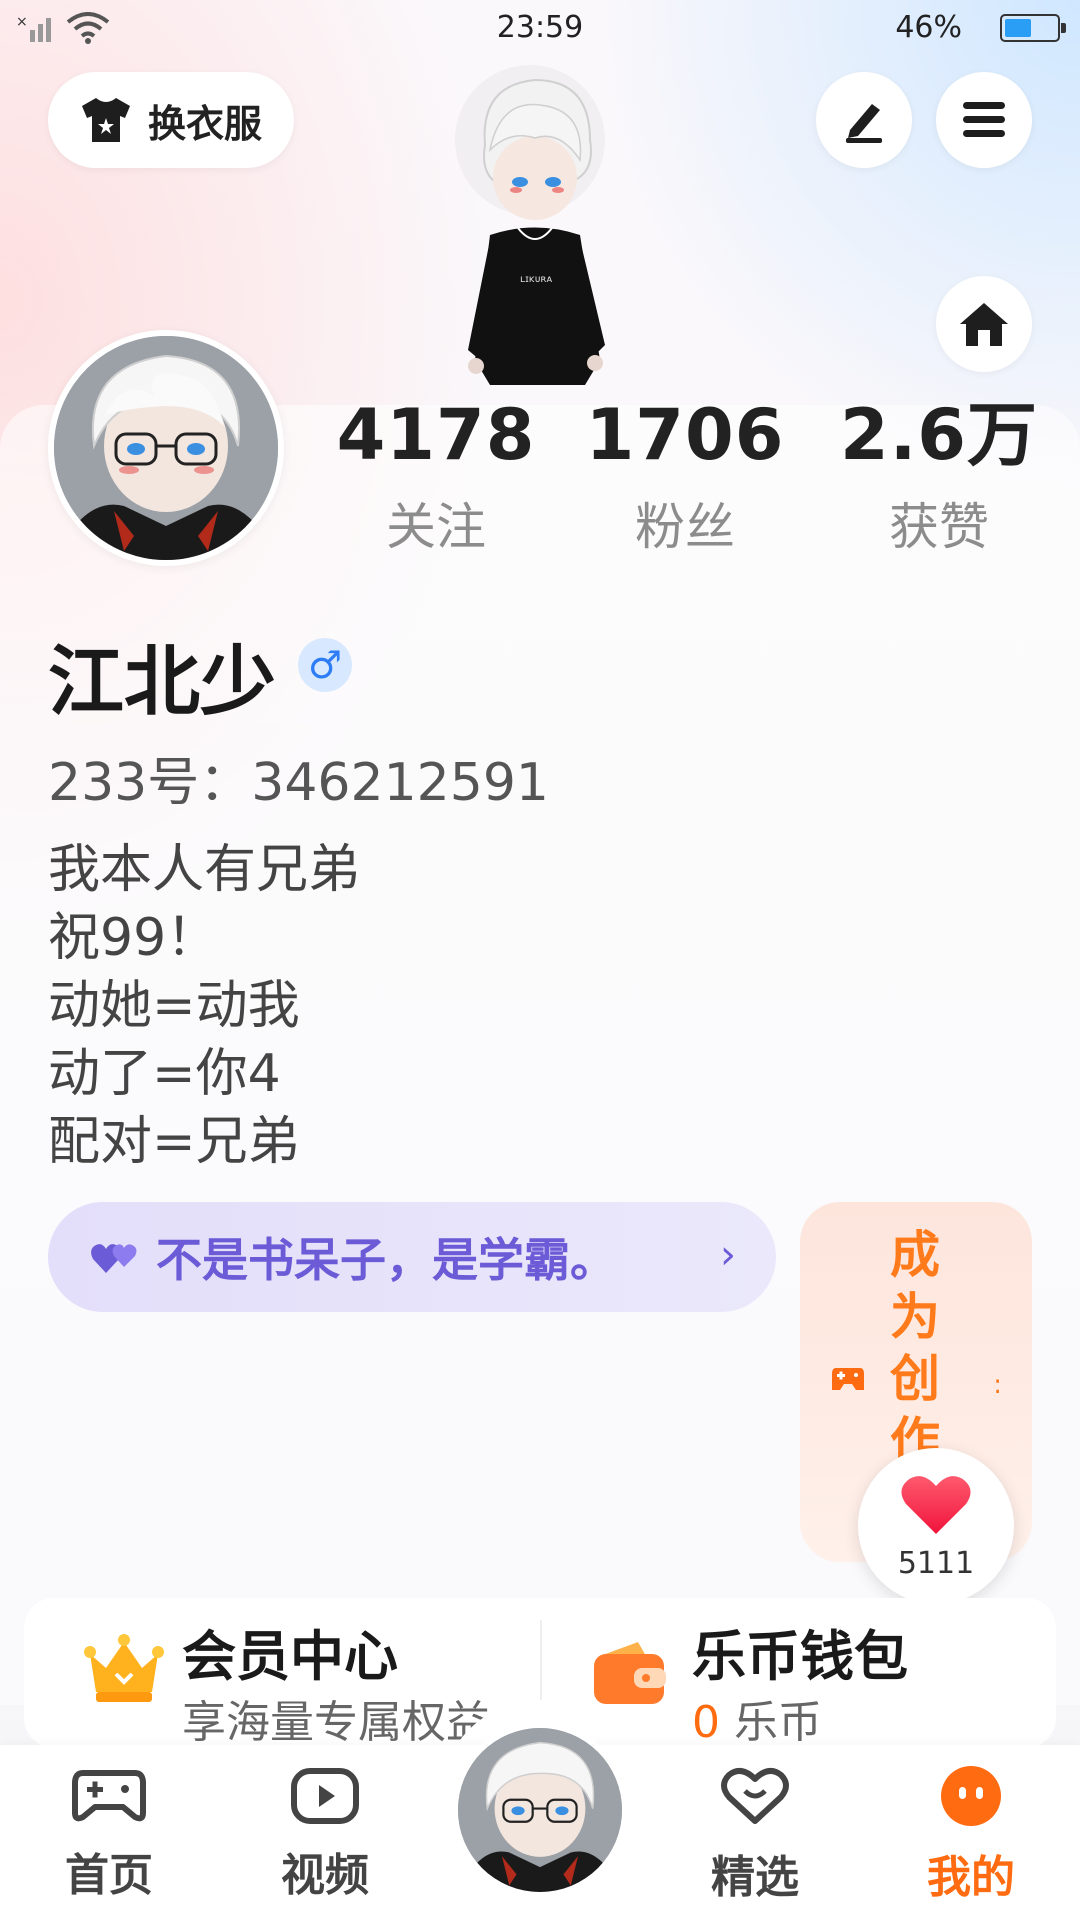 The image size is (1080, 1920). What do you see at coordinates (204, 870) in the screenshot?
I see `bio-line: 我本人有兄弟` at bounding box center [204, 870].